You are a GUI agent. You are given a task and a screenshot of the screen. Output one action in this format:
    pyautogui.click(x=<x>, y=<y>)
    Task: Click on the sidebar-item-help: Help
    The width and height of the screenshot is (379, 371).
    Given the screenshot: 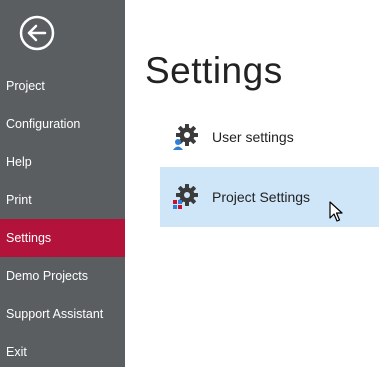 What is the action you would take?
    pyautogui.click(x=62, y=162)
    